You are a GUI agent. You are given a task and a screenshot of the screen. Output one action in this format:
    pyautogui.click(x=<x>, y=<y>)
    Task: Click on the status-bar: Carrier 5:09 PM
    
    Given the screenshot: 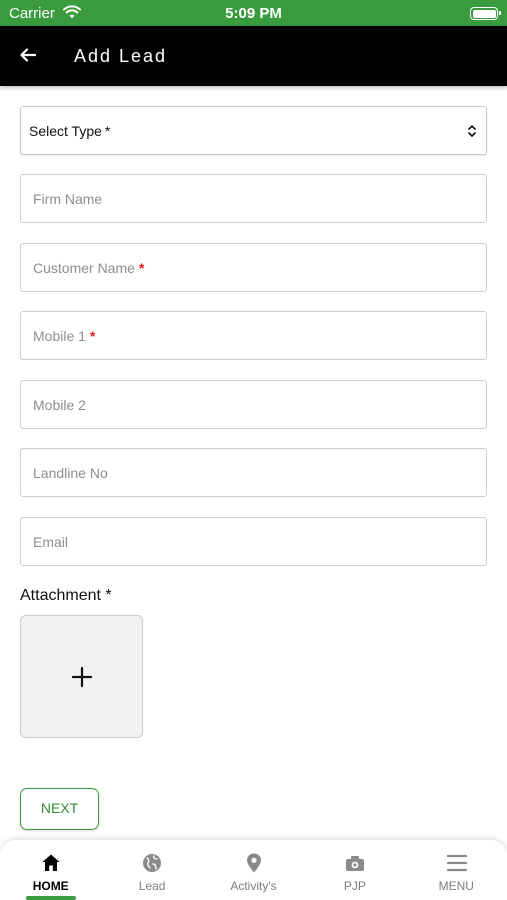 What is the action you would take?
    pyautogui.click(x=253, y=13)
    